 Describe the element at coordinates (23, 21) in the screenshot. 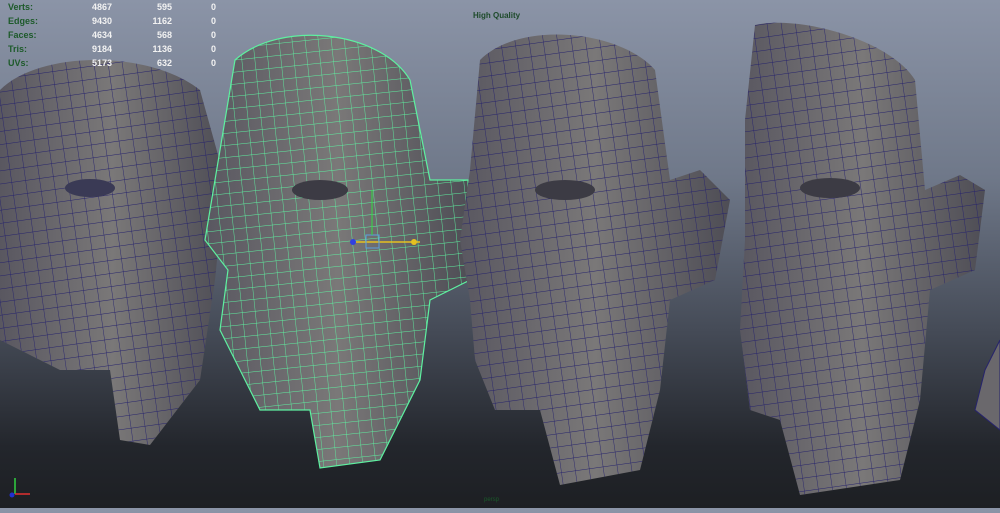

I see `hud-label: Edges:` at that location.